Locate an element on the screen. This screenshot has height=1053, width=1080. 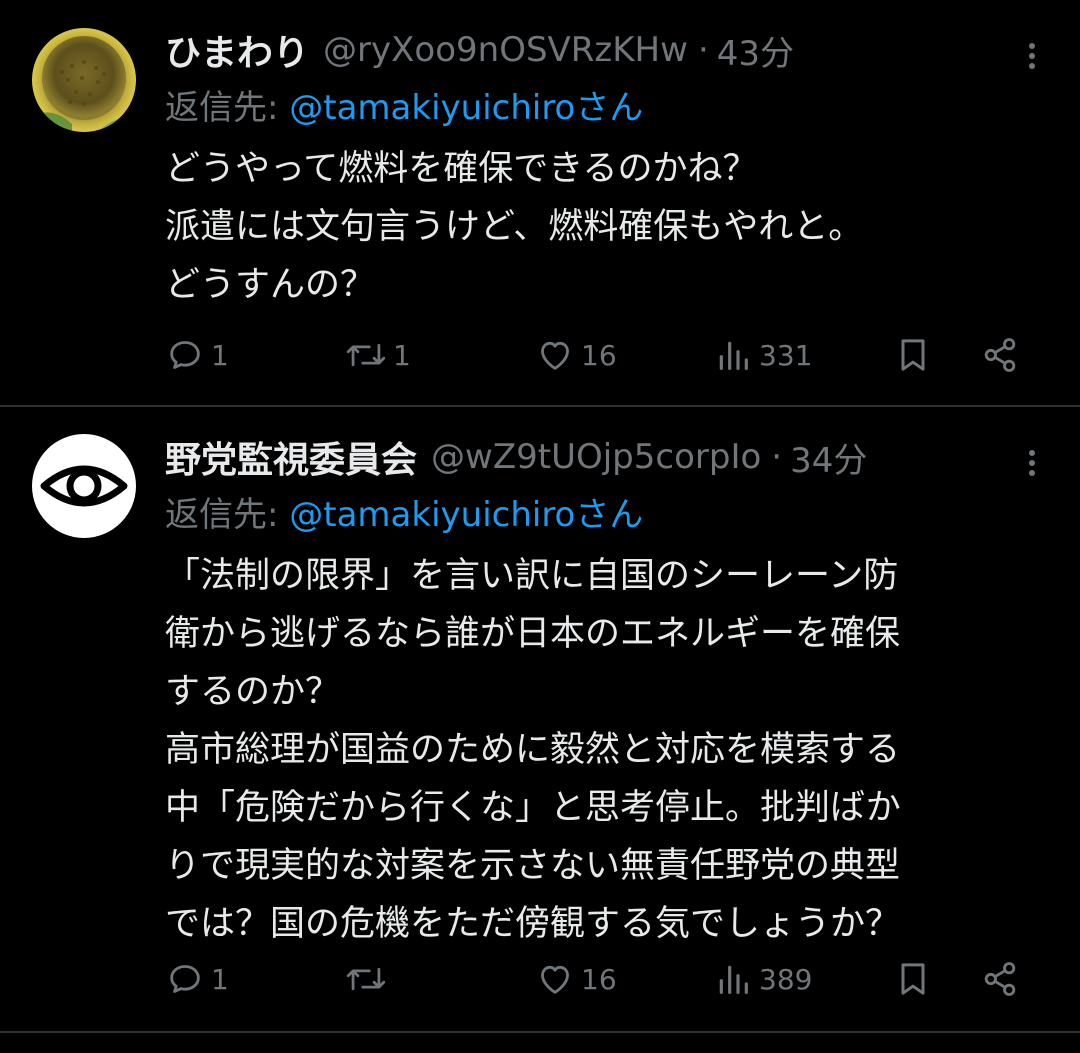
repost-count: 1 is located at coordinates (402, 355).